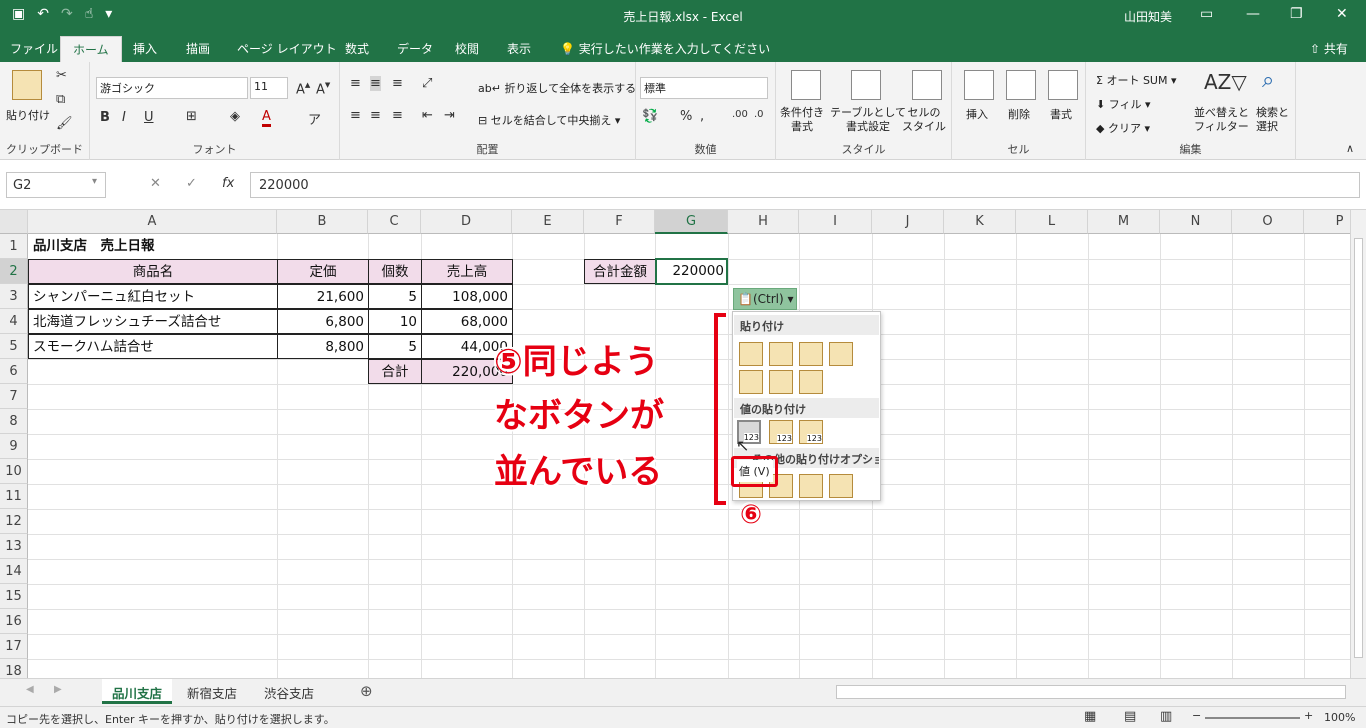 This screenshot has height=728, width=1366. Describe the element at coordinates (1253, 14) in the screenshot. I see `minimize-icon: —` at that location.